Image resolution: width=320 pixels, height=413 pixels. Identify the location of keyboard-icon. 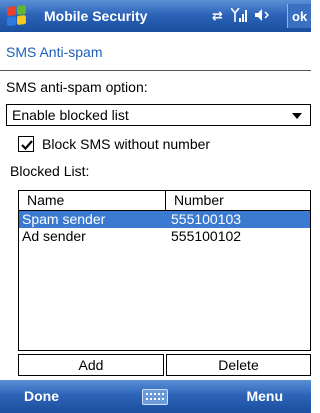
(155, 397).